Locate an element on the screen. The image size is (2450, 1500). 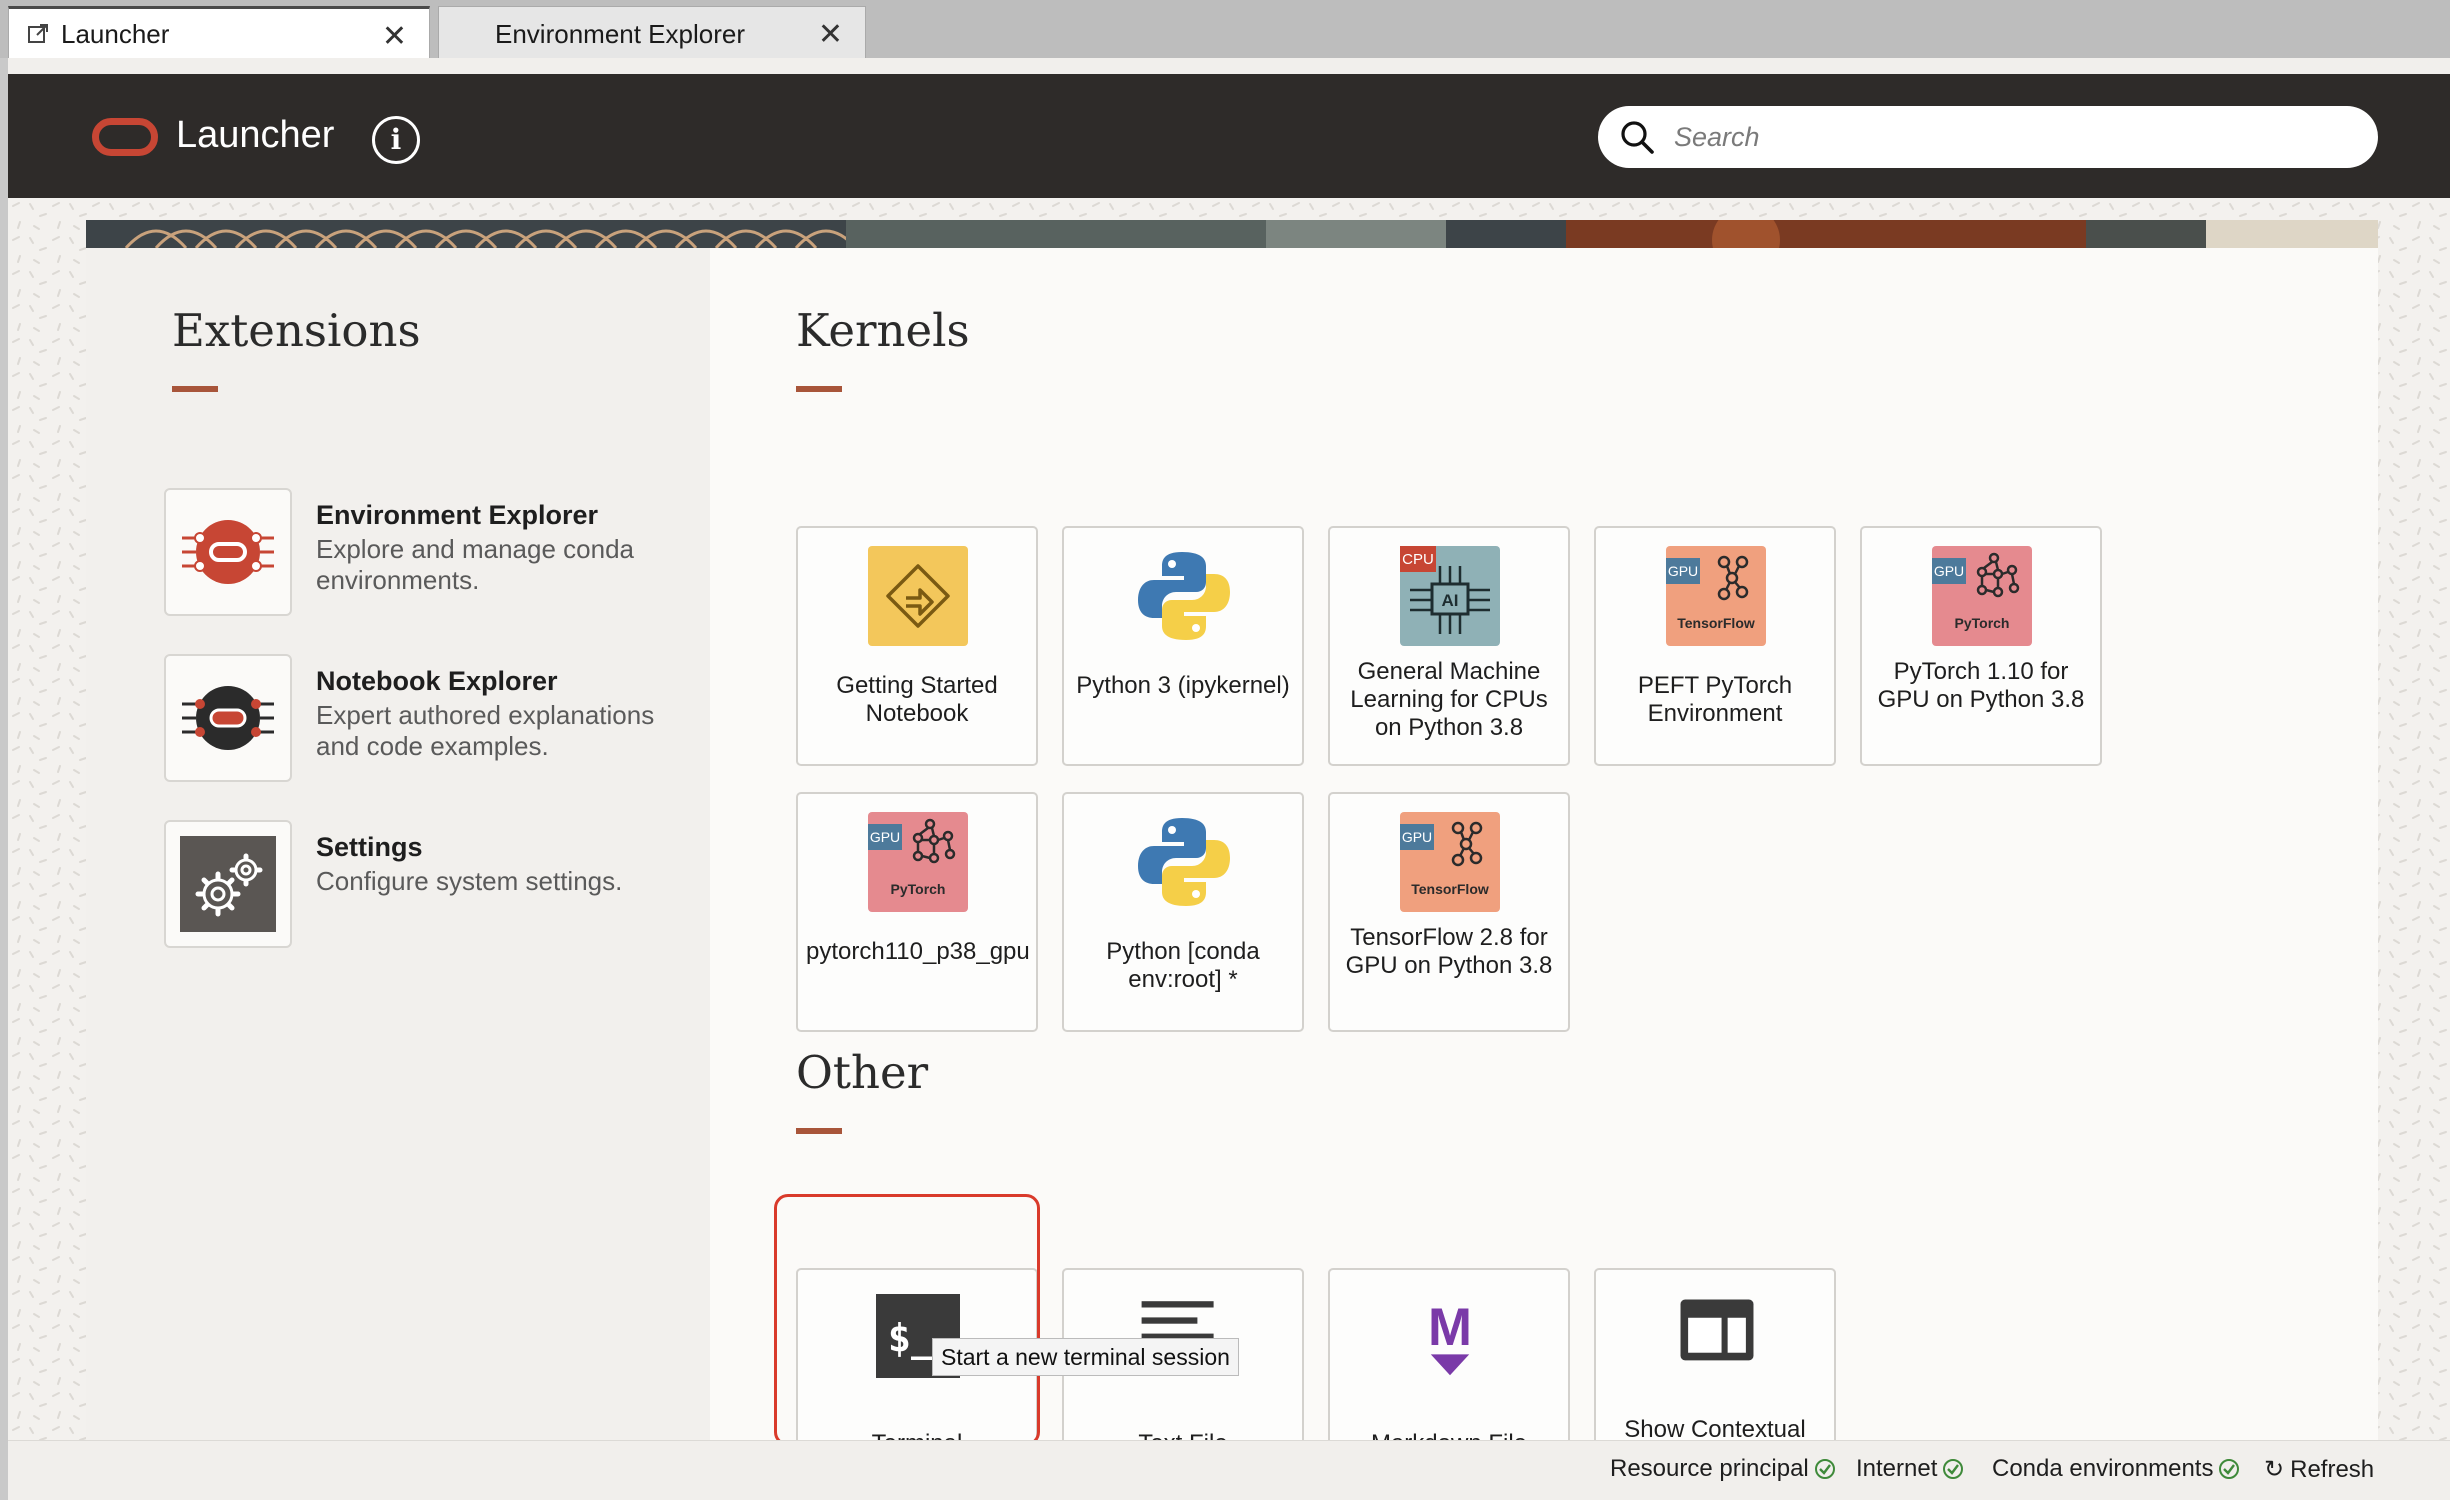
tab-bar: Launcher ✕ Environment Explorer ✕ is located at coordinates (1225, 29).